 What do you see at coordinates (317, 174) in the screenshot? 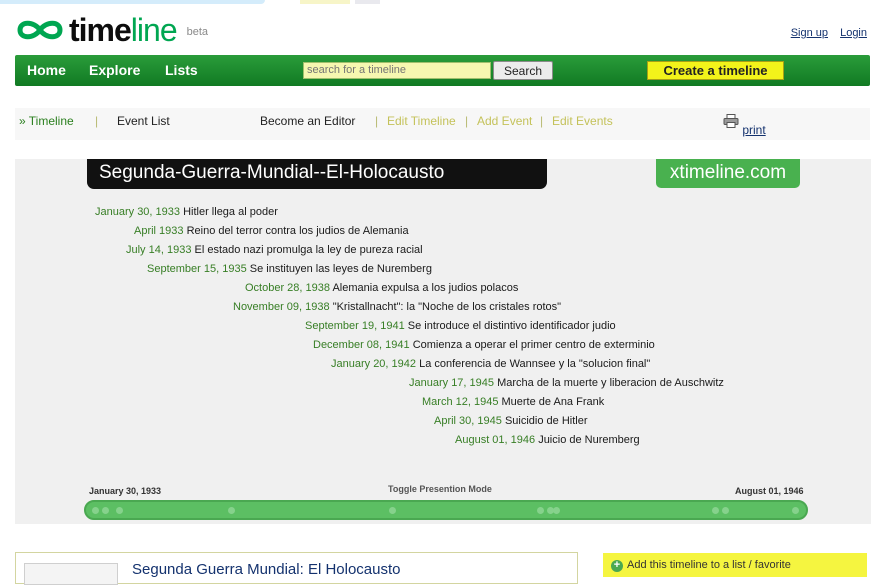
I see `timeline-title: Segunda-Guerra-Mundial--El-Holocausto` at bounding box center [317, 174].